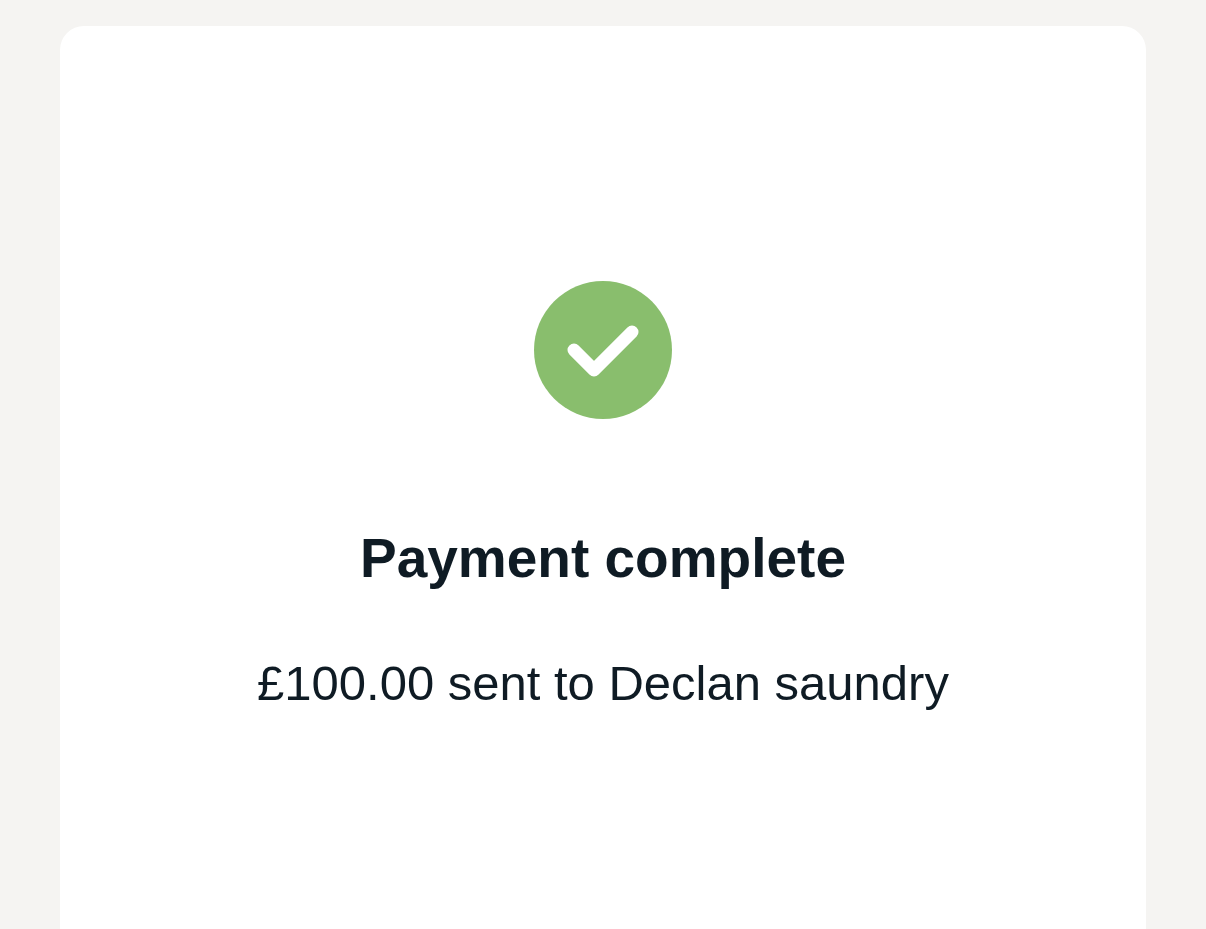  Describe the element at coordinates (603, 683) in the screenshot. I see `status-message: £100.00 sent to Declan saundry` at that location.